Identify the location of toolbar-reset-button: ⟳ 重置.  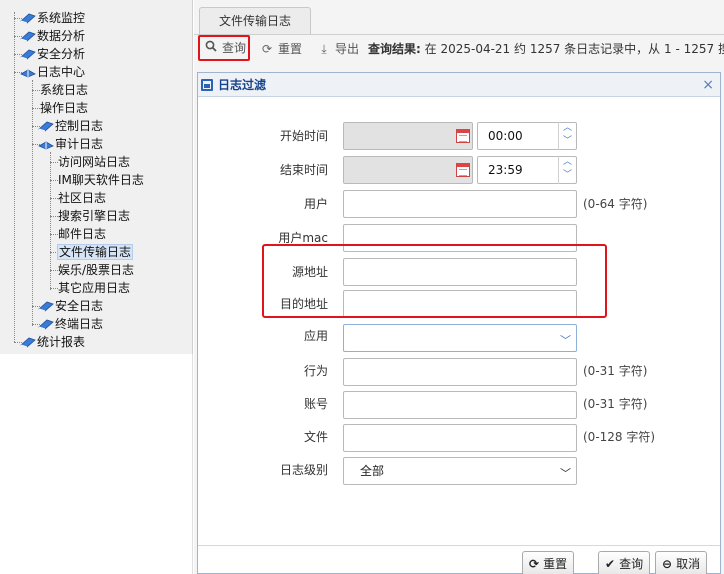
(281, 49).